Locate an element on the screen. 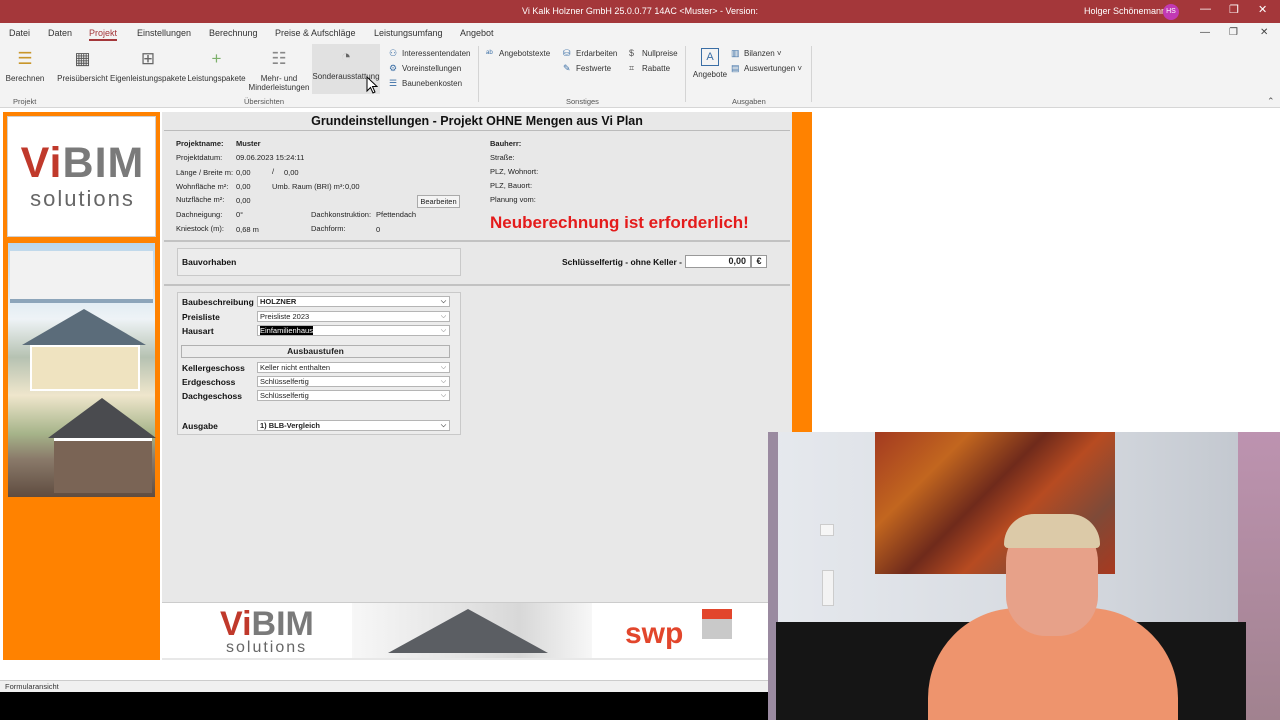 The width and height of the screenshot is (1280, 720). slash: / is located at coordinates (273, 171).